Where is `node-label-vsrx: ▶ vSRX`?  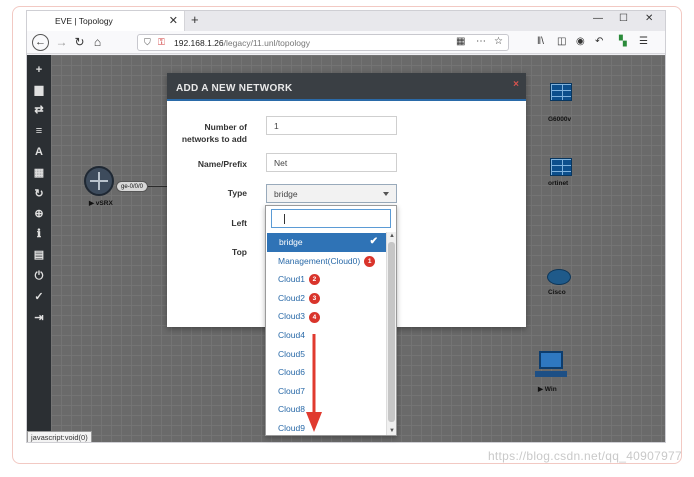
node-label-vsrx: ▶ vSRX is located at coordinates (101, 203).